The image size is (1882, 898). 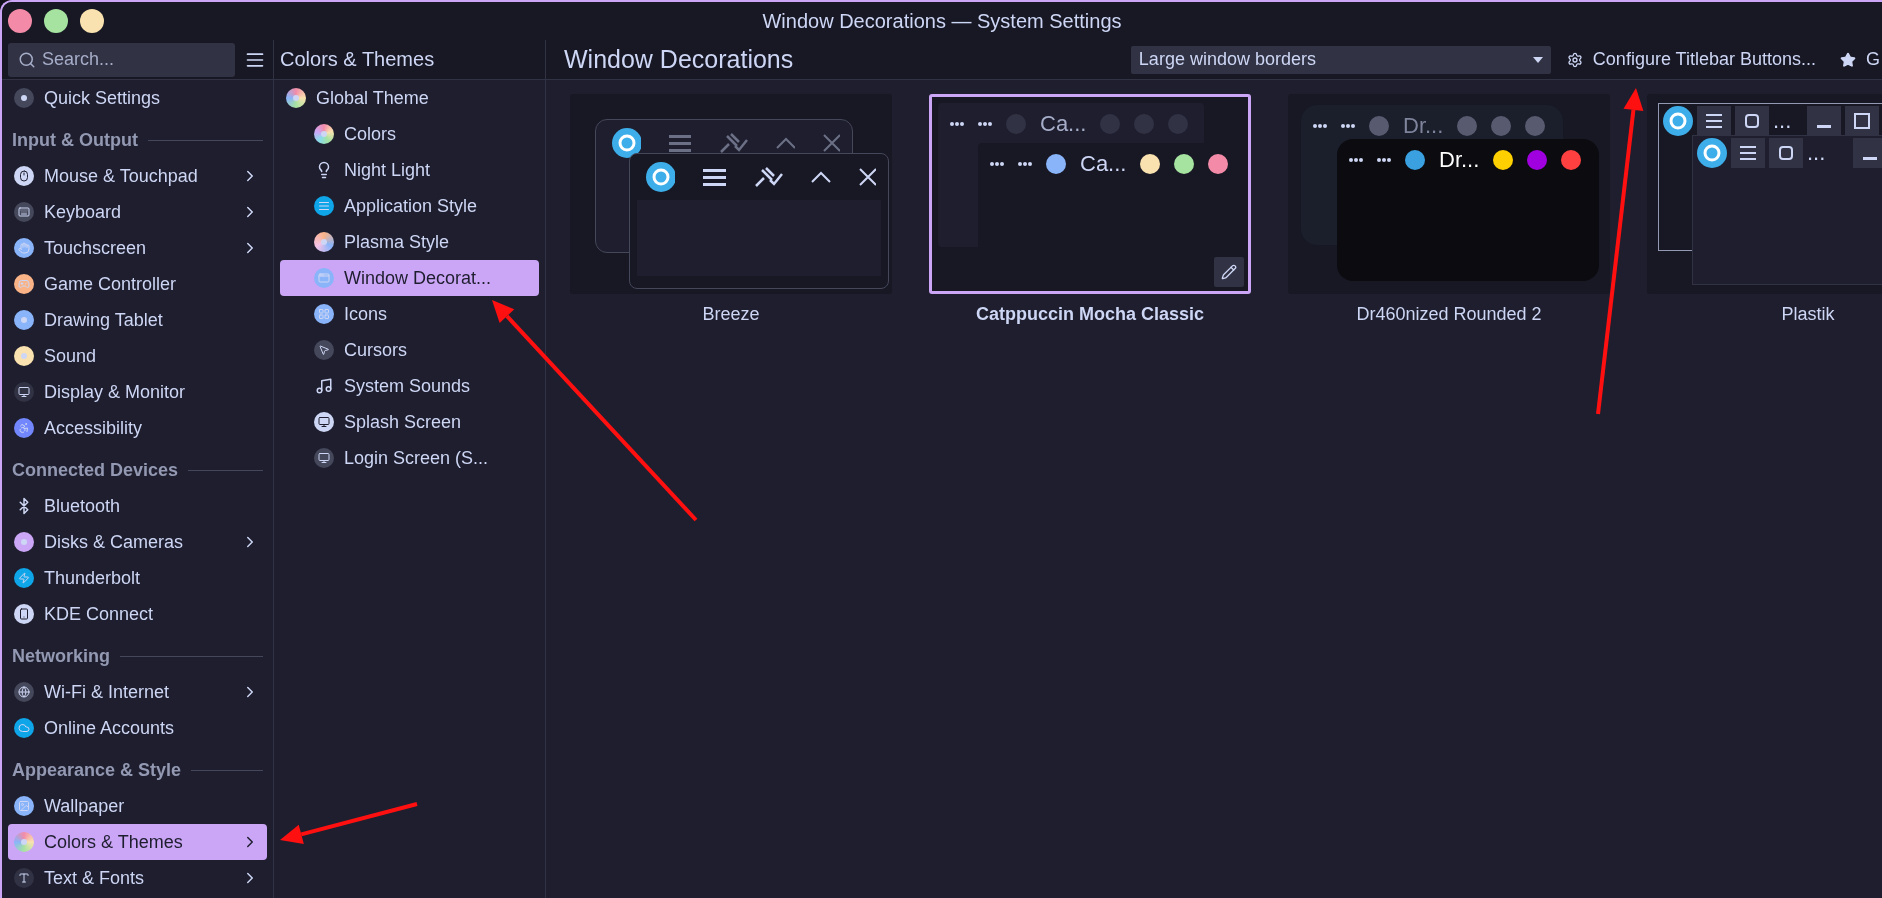 What do you see at coordinates (357, 59) in the screenshot?
I see `column-title: Colors & Themes` at bounding box center [357, 59].